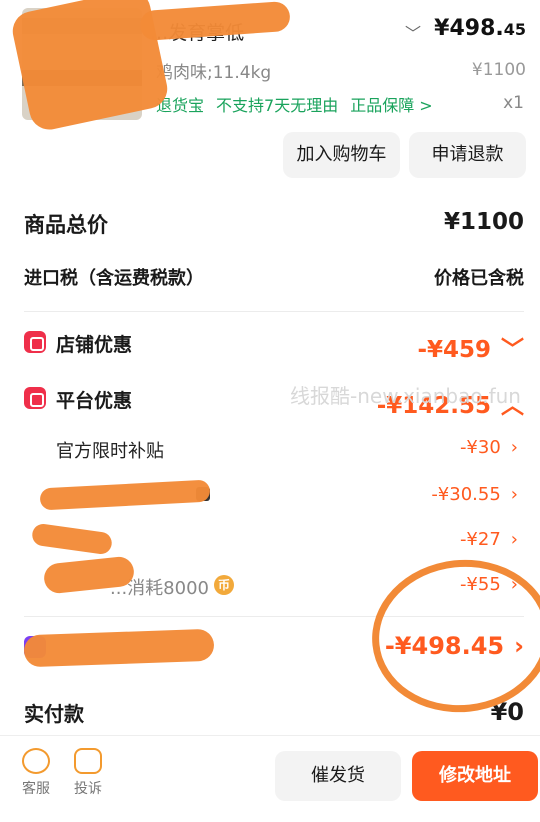 The image size is (540, 822). Describe the element at coordinates (36, 789) in the screenshot. I see `customer-service-label: 客服` at that location.